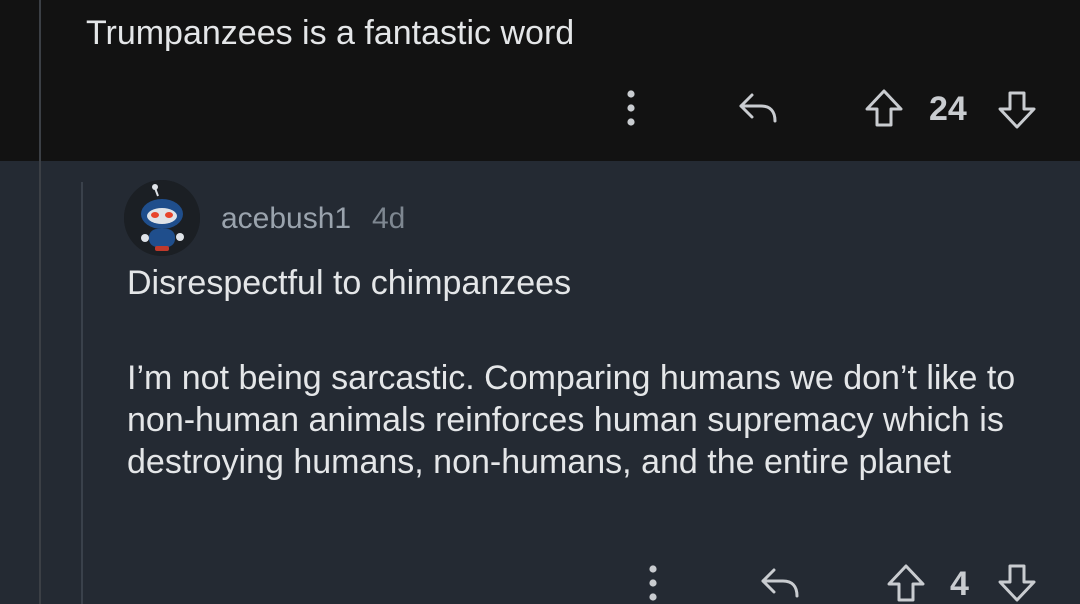  What do you see at coordinates (330, 33) in the screenshot?
I see `parent-comment-body: Trumpanzees is a fantastic word` at bounding box center [330, 33].